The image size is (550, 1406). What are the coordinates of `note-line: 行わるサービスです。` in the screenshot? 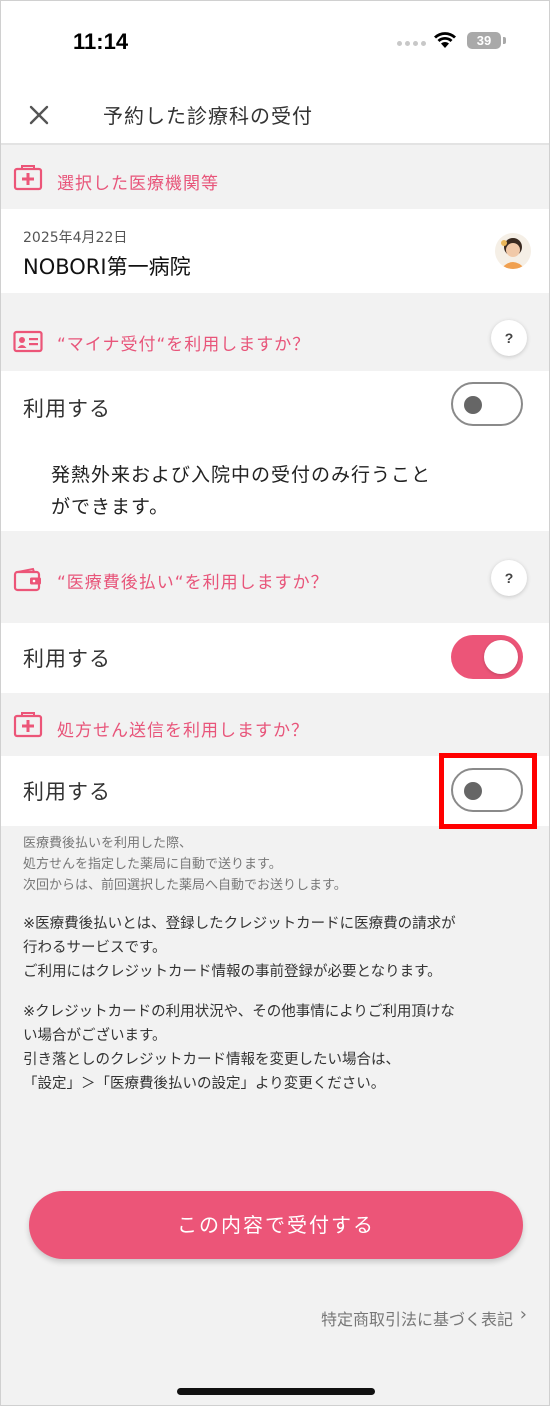 It's located at (95, 948).